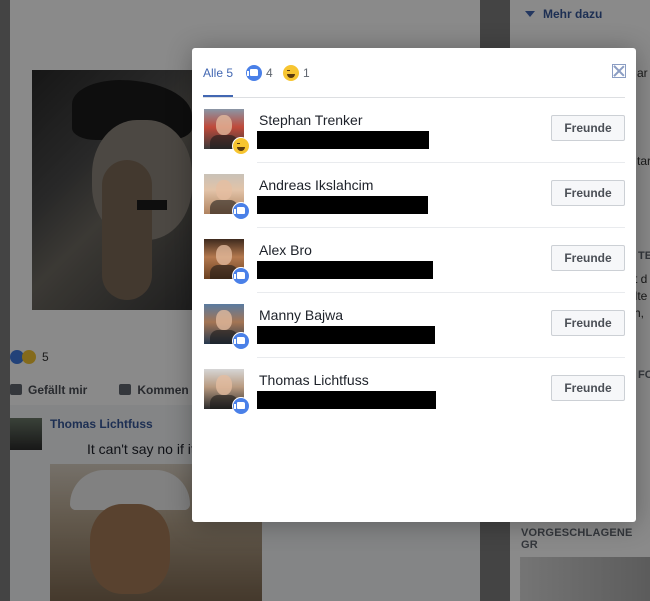 This screenshot has height=601, width=650. What do you see at coordinates (314, 380) in the screenshot?
I see `person-name: Thomas Lichtfuss` at bounding box center [314, 380].